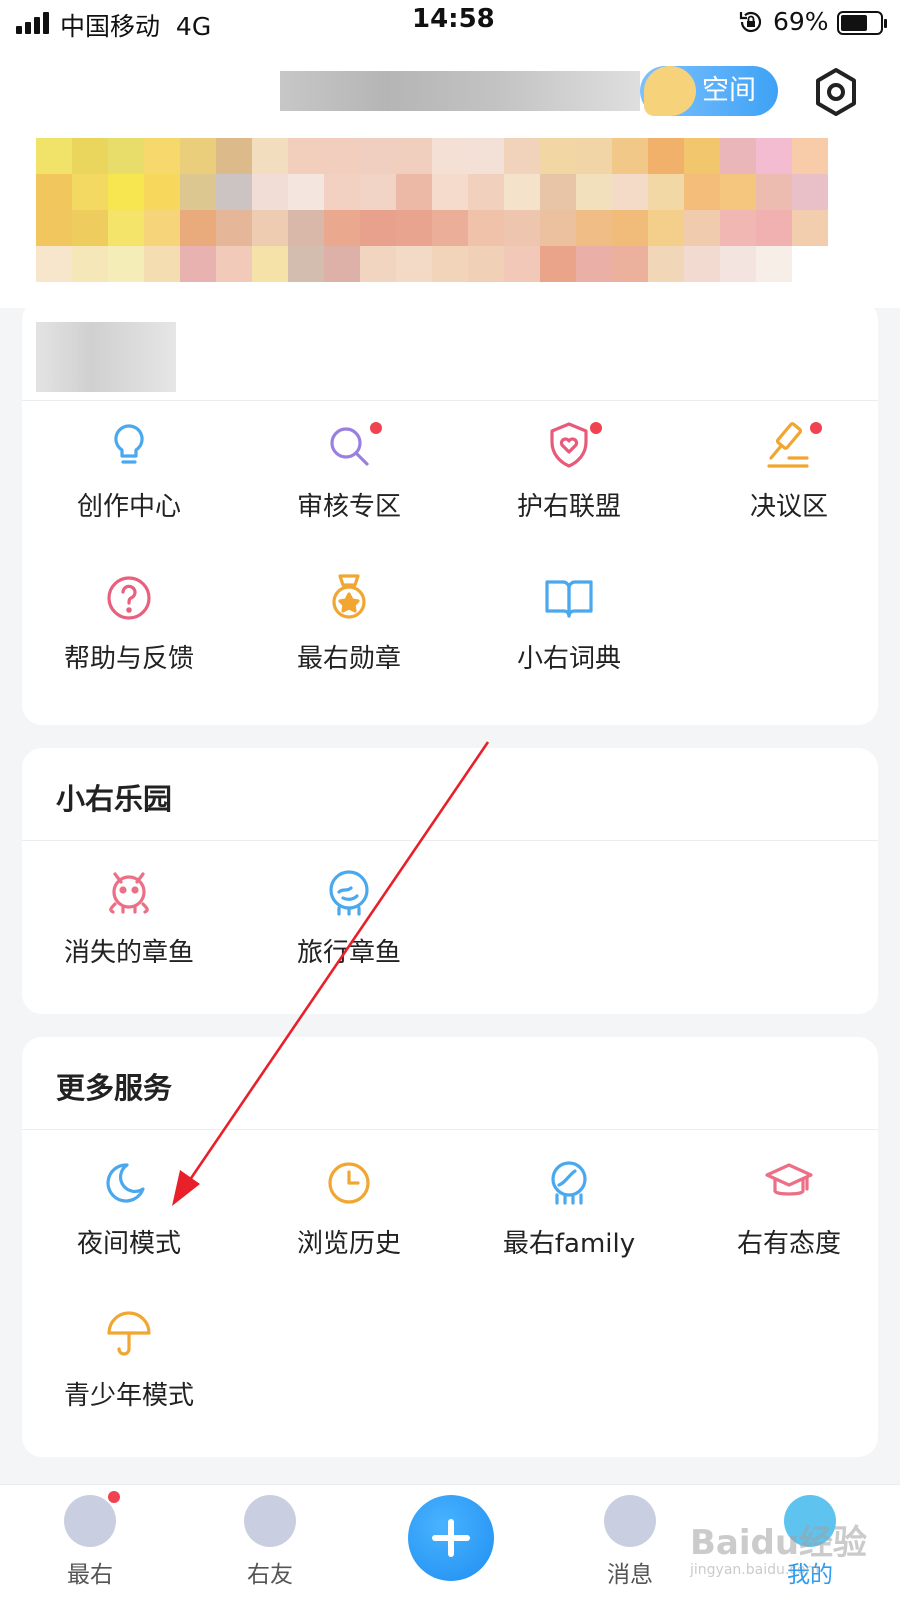 The image size is (900, 1600). I want to click on clock: 14:58, so click(453, 19).